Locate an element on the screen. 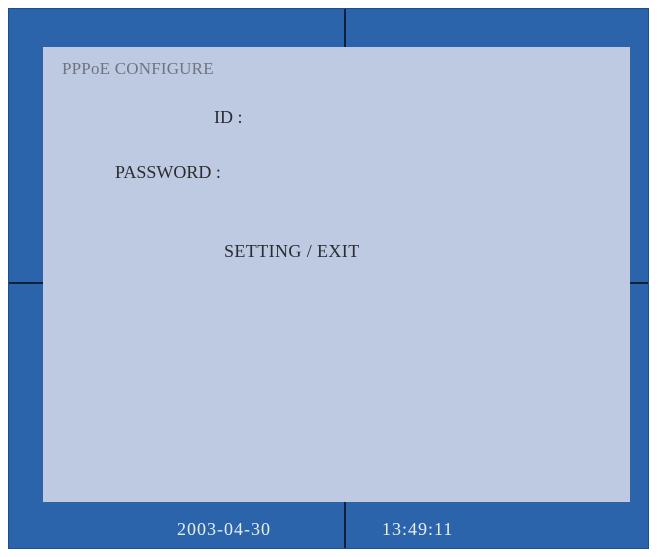  status-date: 2003-04-30 is located at coordinates (224, 529).